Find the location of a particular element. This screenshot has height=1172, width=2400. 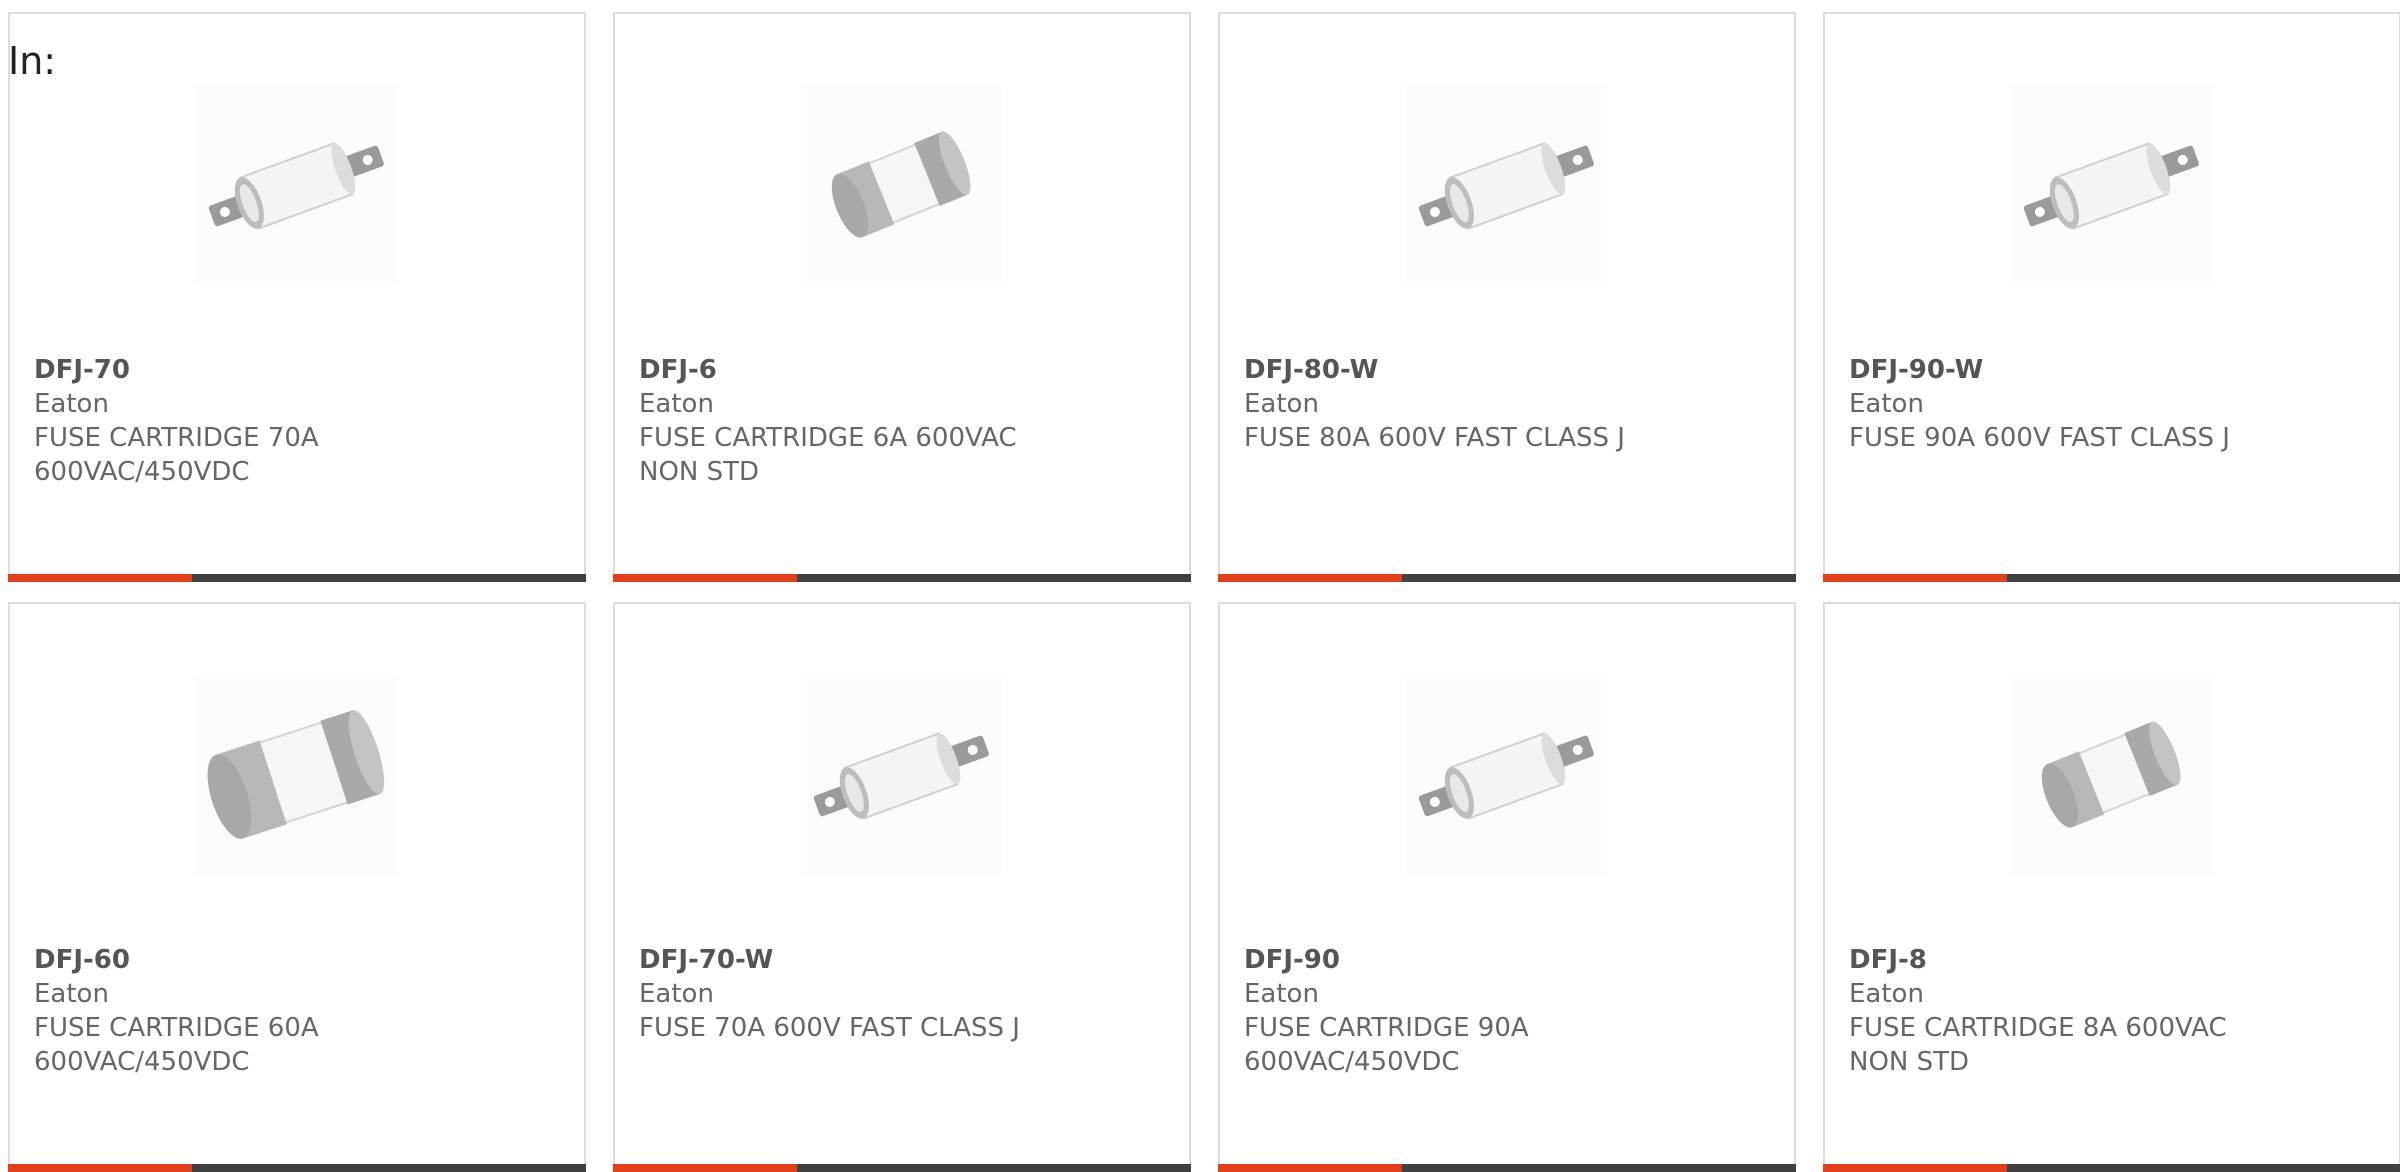

product-description: FUSE CARTRIDGE 6A 600VAC NON STD is located at coordinates (828, 455).